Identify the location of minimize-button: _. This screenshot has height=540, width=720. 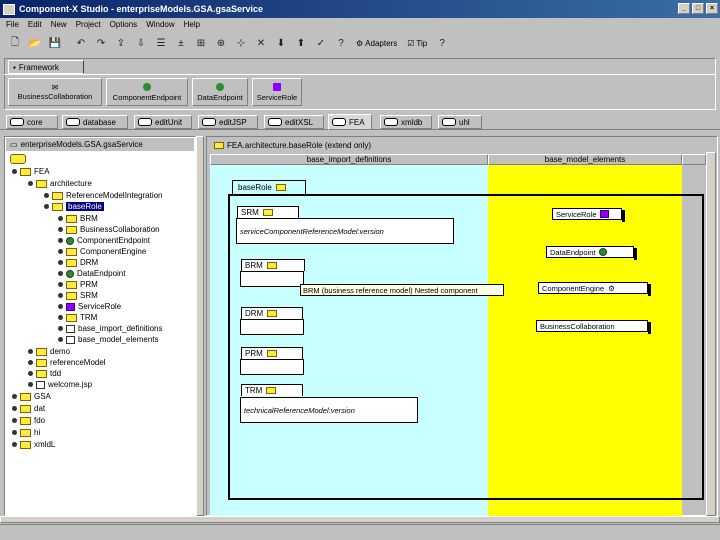
(684, 8).